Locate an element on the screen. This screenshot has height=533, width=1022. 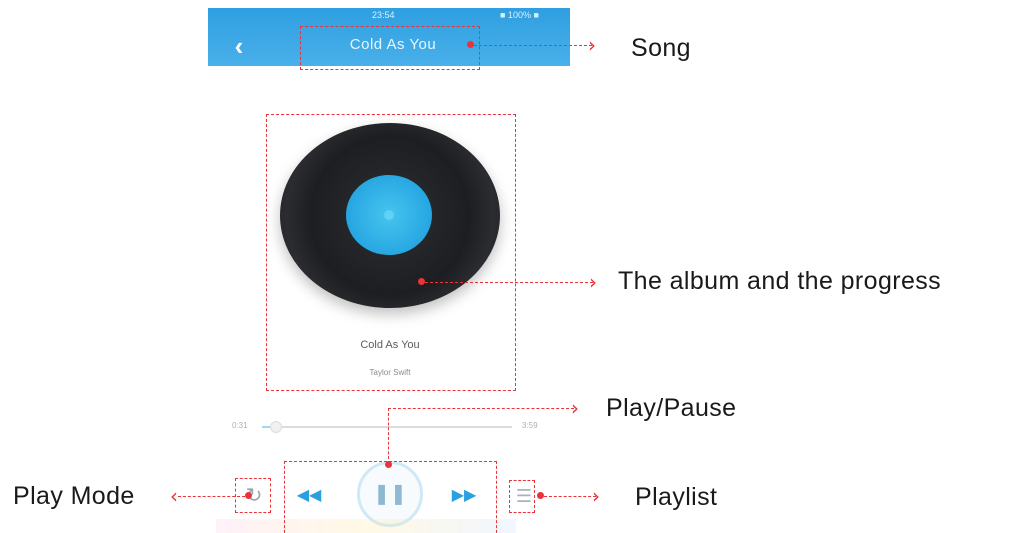
play-pause-callout-leader is located at coordinates (481, 408).